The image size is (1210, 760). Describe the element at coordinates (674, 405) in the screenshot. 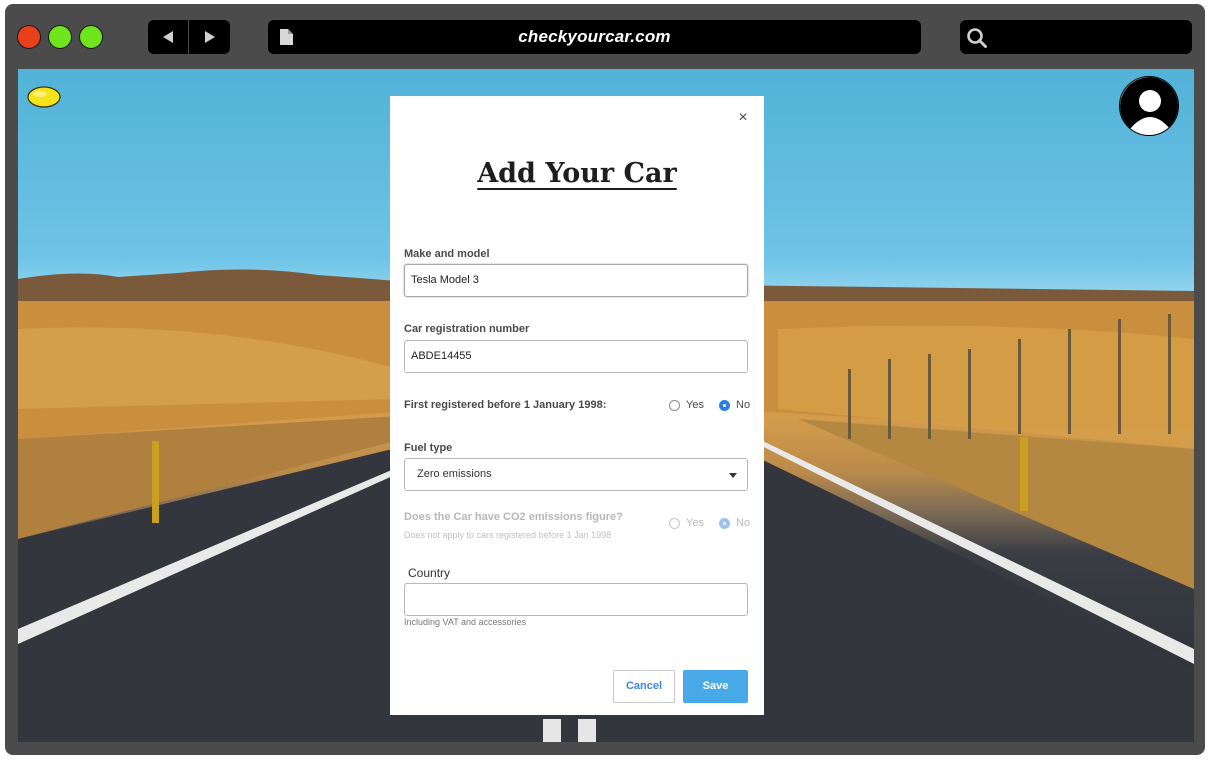

I see `first-registered-yes-radio` at that location.